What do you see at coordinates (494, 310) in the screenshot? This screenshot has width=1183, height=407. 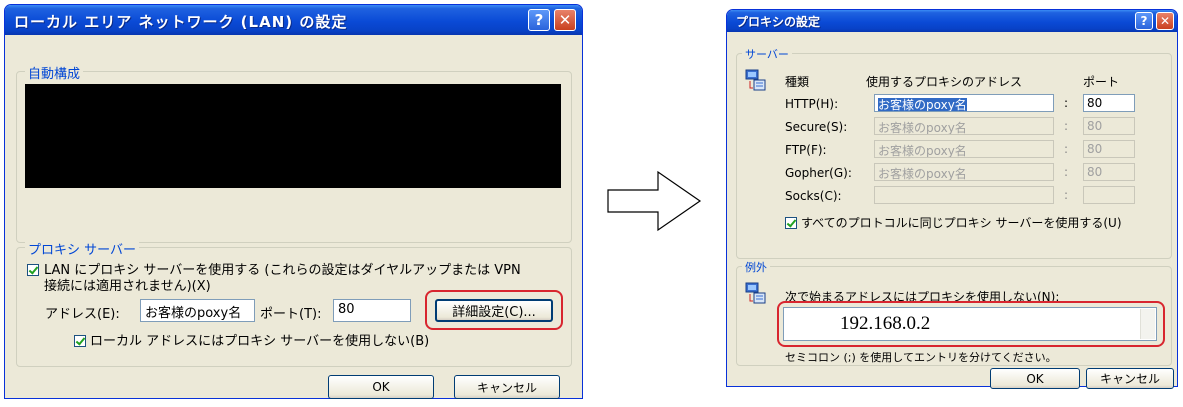 I see `highlight-advanced` at bounding box center [494, 310].